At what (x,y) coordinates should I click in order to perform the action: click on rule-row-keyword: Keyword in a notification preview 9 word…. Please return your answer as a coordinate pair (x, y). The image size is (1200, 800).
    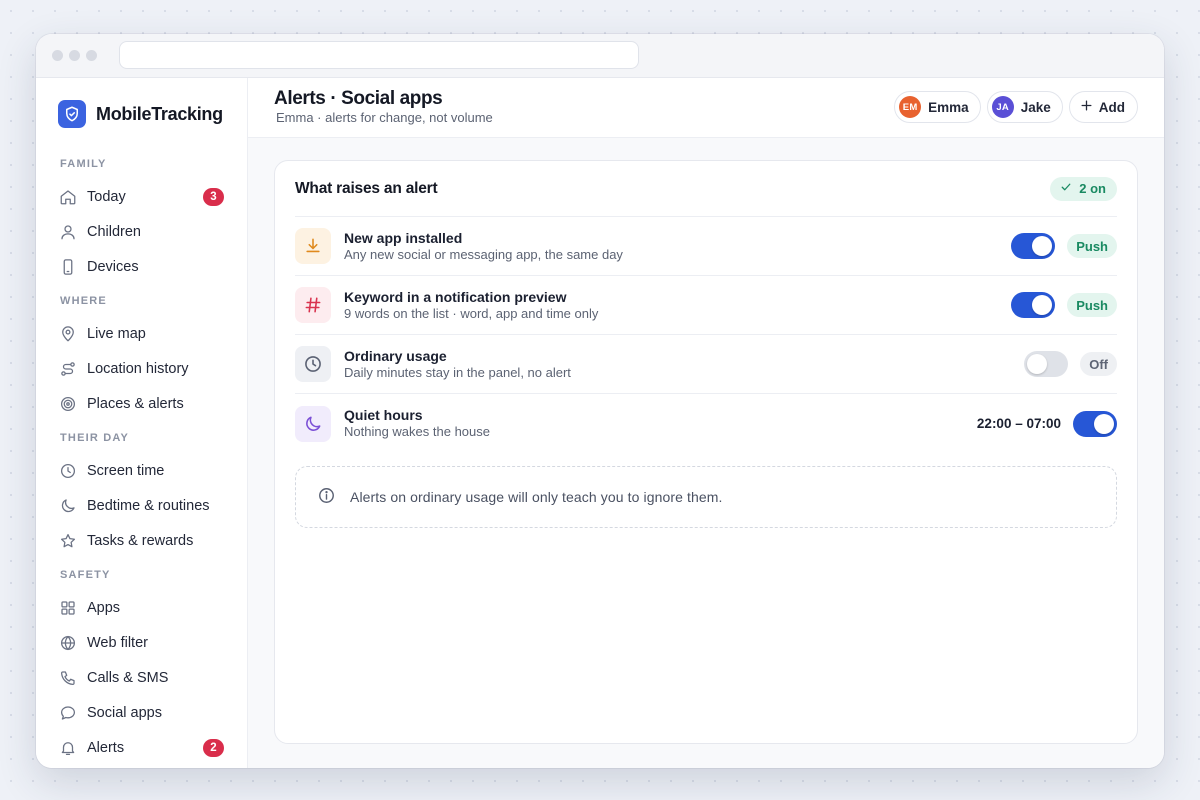
    Looking at the image, I should click on (706, 305).